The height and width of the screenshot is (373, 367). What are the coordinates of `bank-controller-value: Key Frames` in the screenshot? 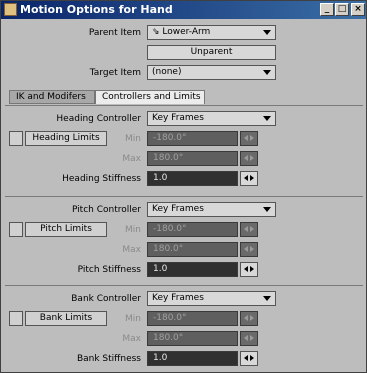 It's located at (178, 298).